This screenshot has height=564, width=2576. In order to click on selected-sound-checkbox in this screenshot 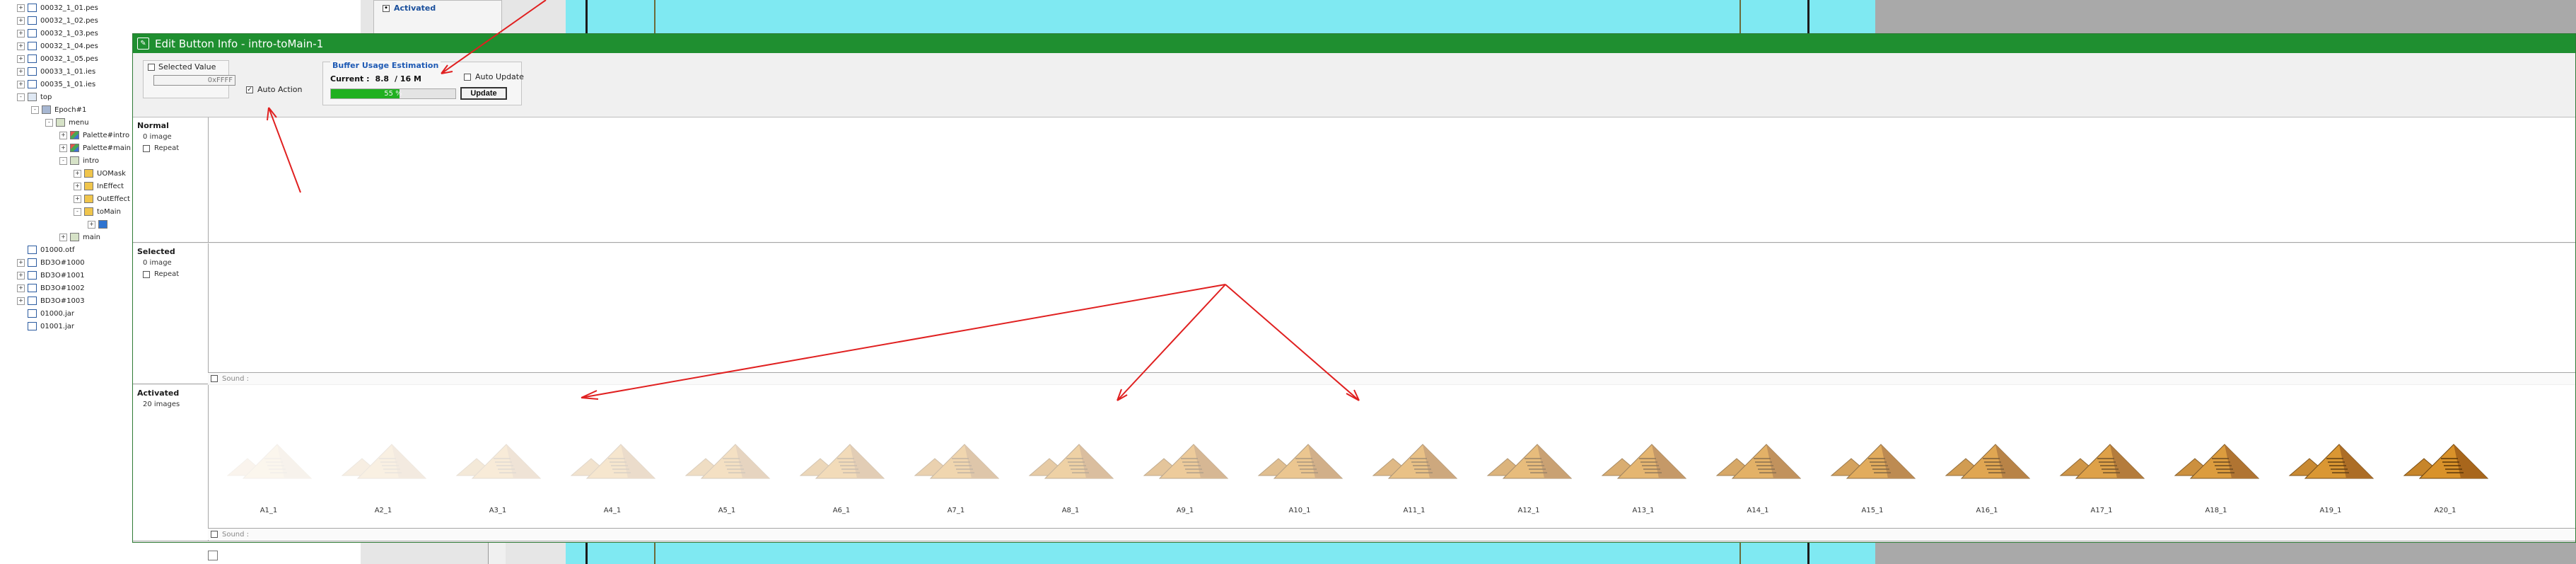, I will do `click(215, 378)`.